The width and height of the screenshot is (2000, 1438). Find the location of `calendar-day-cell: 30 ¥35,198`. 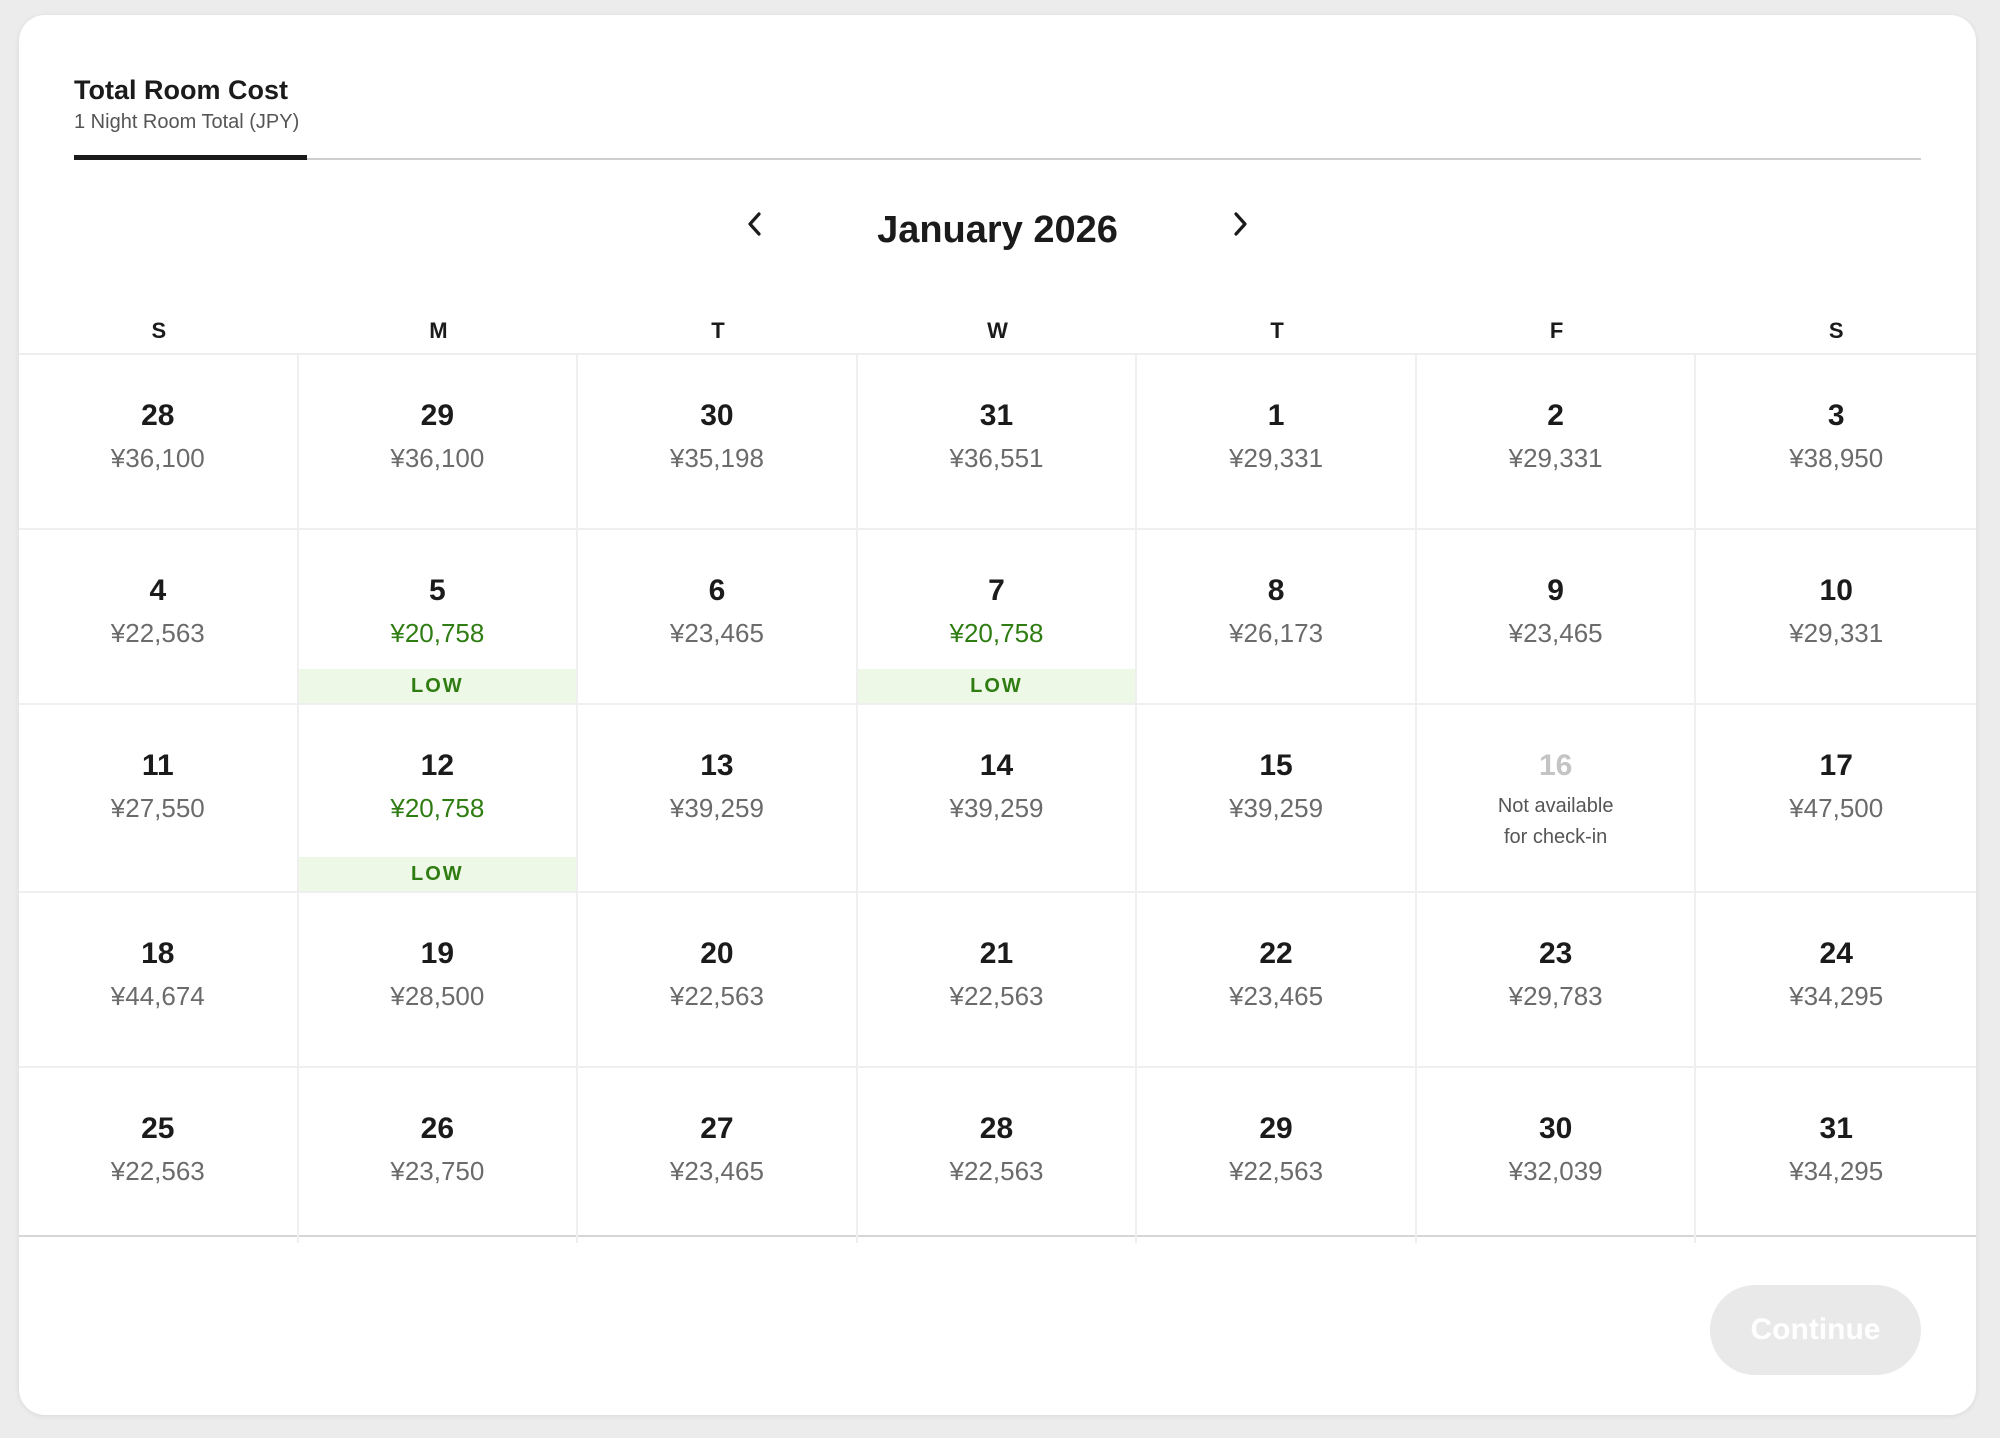

calendar-day-cell: 30 ¥35,198 is located at coordinates (718, 442).